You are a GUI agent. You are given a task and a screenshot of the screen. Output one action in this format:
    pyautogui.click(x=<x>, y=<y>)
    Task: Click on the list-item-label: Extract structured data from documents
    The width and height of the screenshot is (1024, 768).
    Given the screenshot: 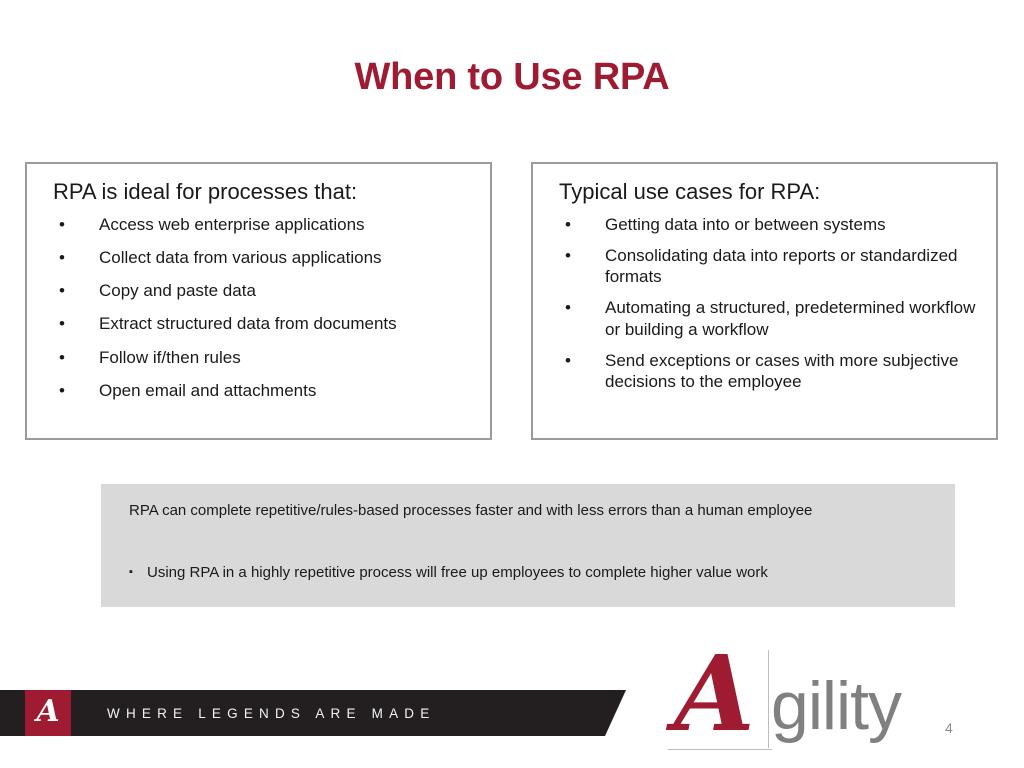 What is the action you would take?
    pyautogui.click(x=248, y=324)
    